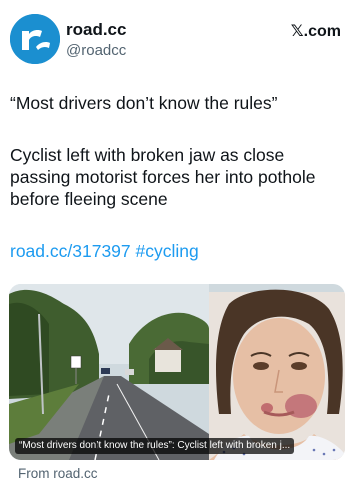  I want to click on hashtag-link: #cycling, so click(167, 251).